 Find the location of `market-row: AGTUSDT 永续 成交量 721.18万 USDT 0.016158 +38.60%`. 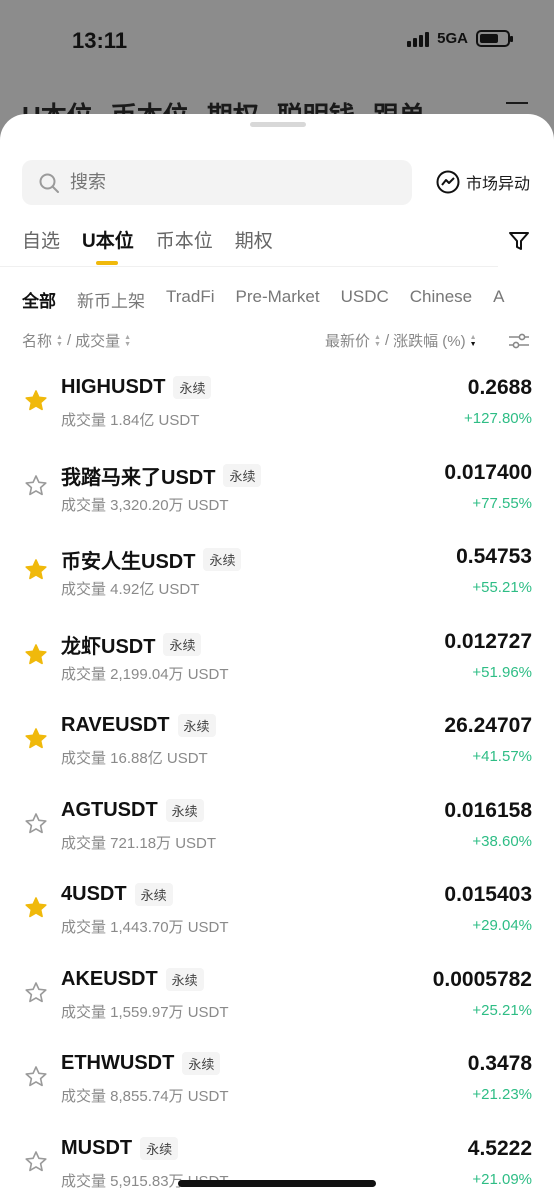

market-row: AGTUSDT 永续 成交量 721.18万 USDT 0.016158 +38.60% is located at coordinates (277, 833).